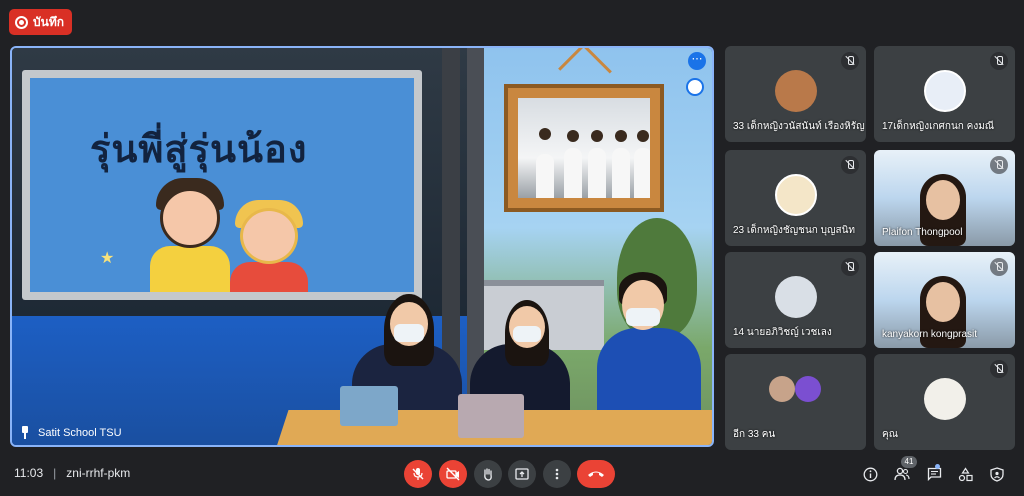 Image resolution: width=1024 pixels, height=496 pixels. I want to click on chat-icon, so click(934, 474).